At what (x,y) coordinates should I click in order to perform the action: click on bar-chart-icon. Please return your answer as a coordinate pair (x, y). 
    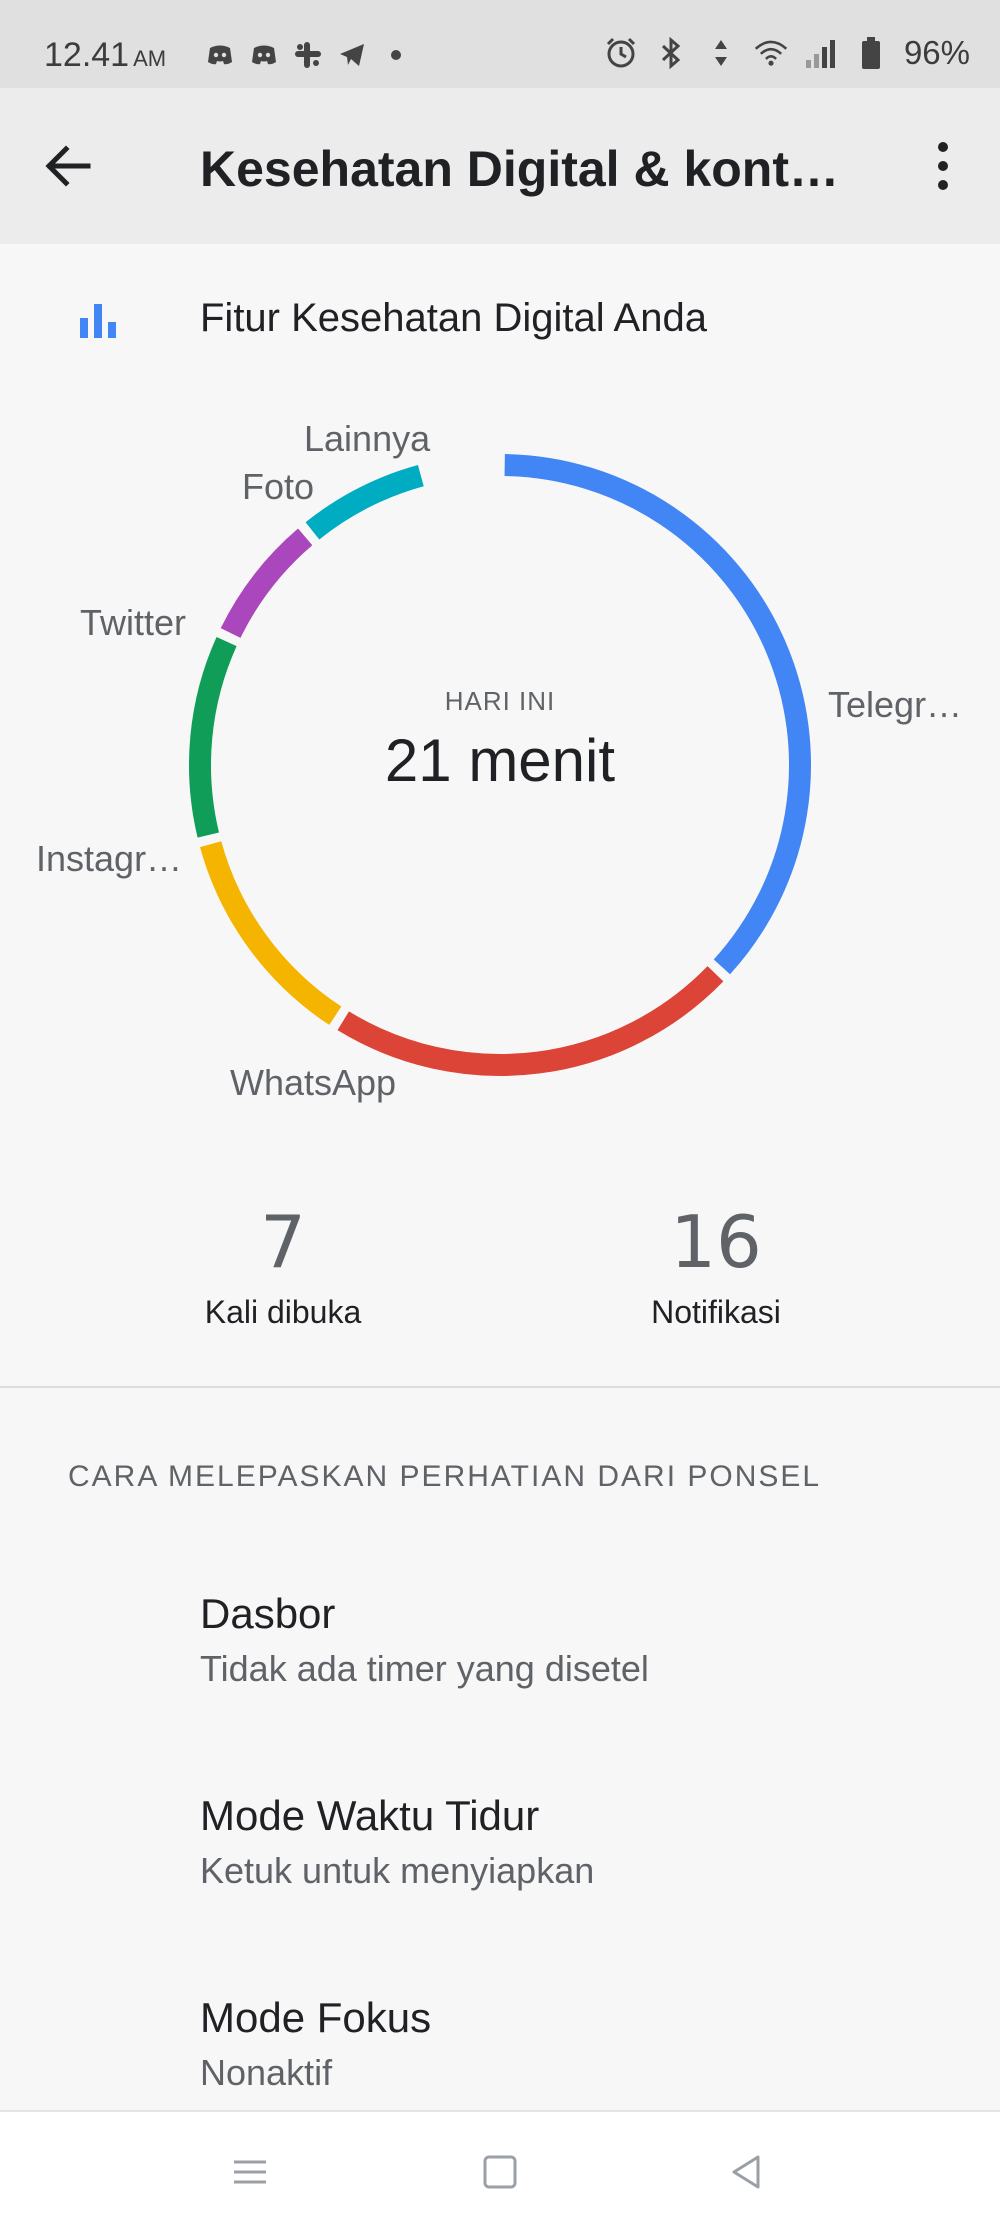
    Looking at the image, I should click on (100, 320).